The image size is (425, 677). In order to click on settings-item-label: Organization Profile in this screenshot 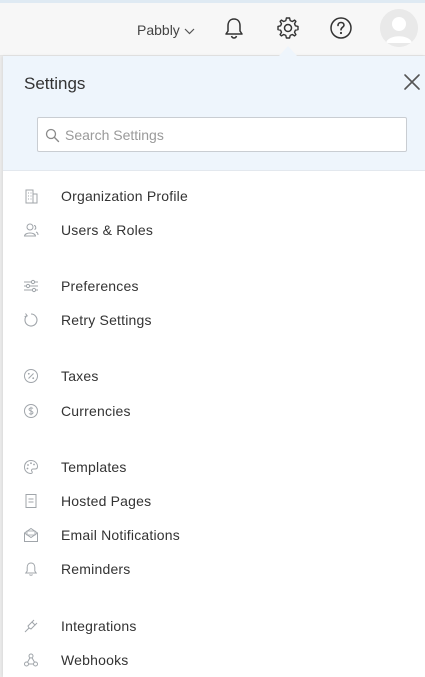, I will do `click(124, 196)`.